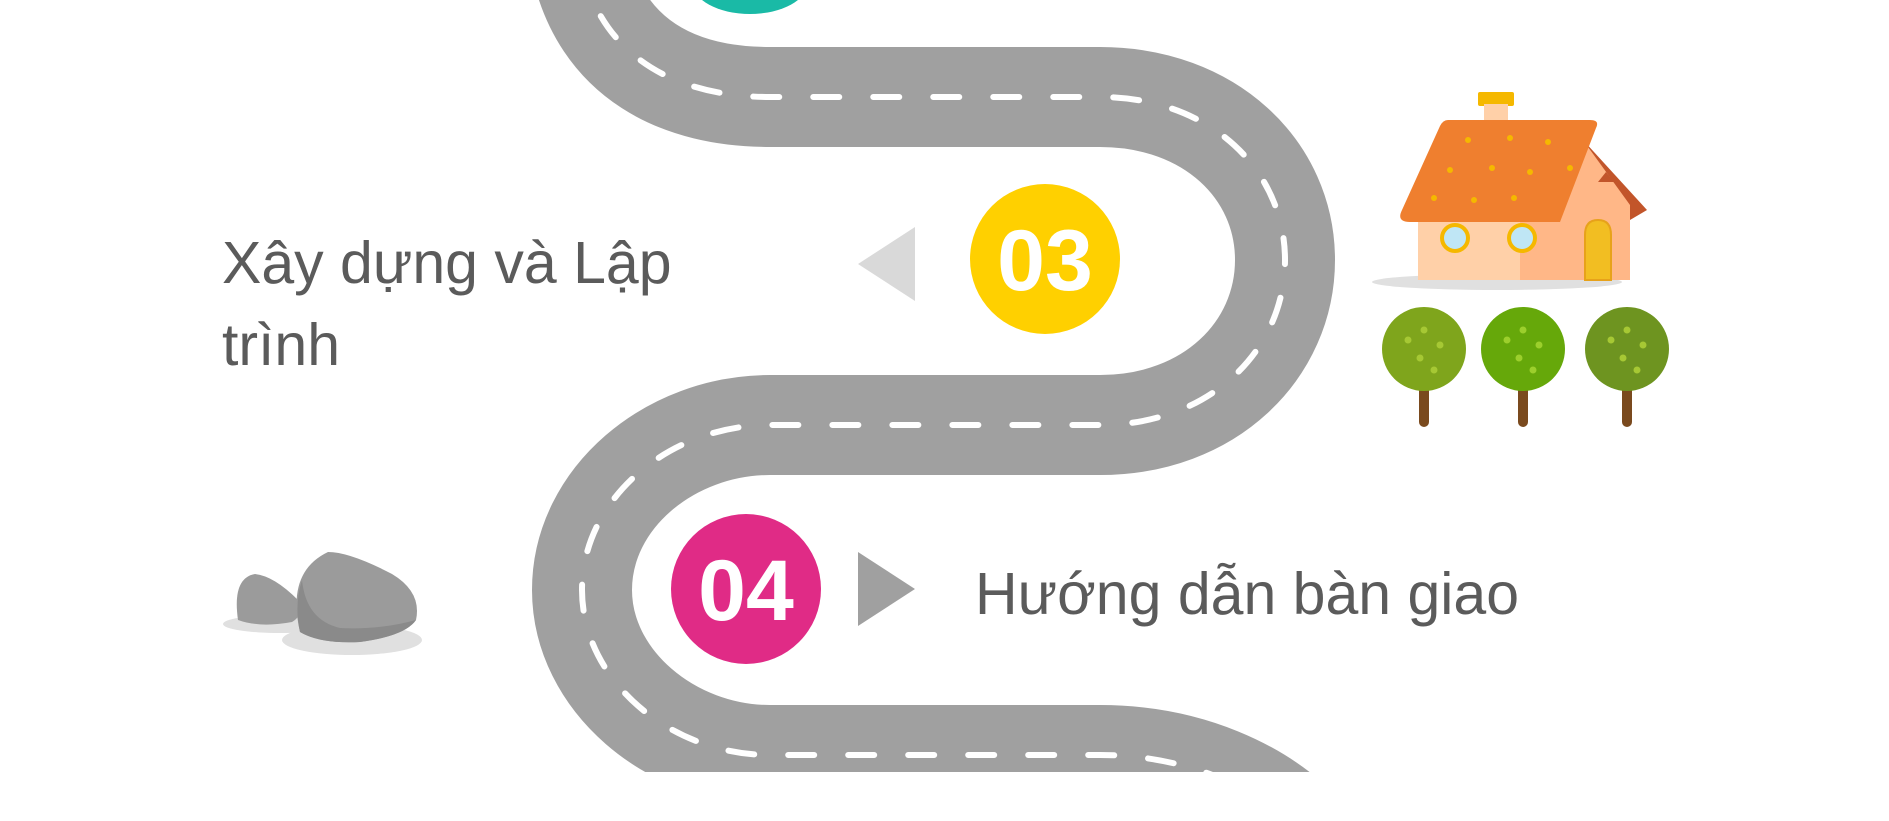 Image resolution: width=1889 pixels, height=821 pixels. What do you see at coordinates (886, 264) in the screenshot?
I see `arrow-left-icon` at bounding box center [886, 264].